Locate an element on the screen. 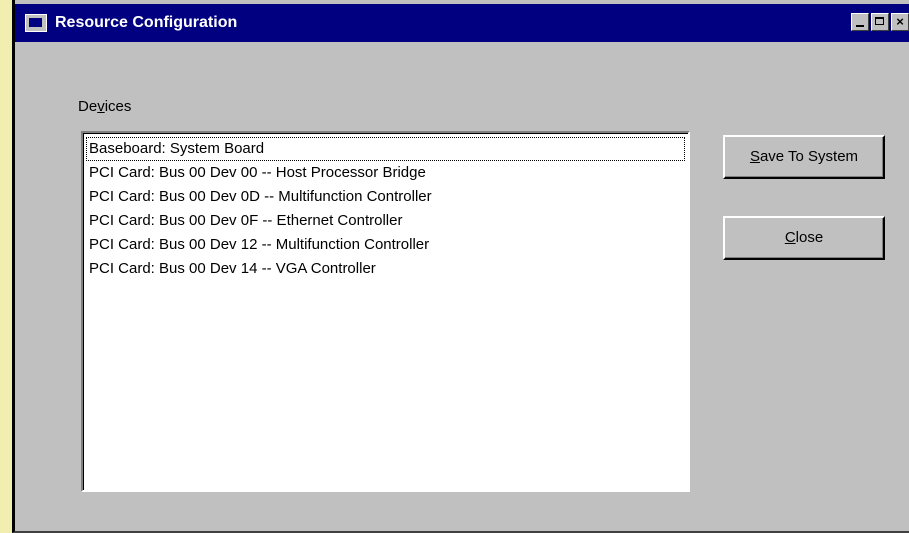 The height and width of the screenshot is (533, 909). close-button: Close is located at coordinates (804, 238).